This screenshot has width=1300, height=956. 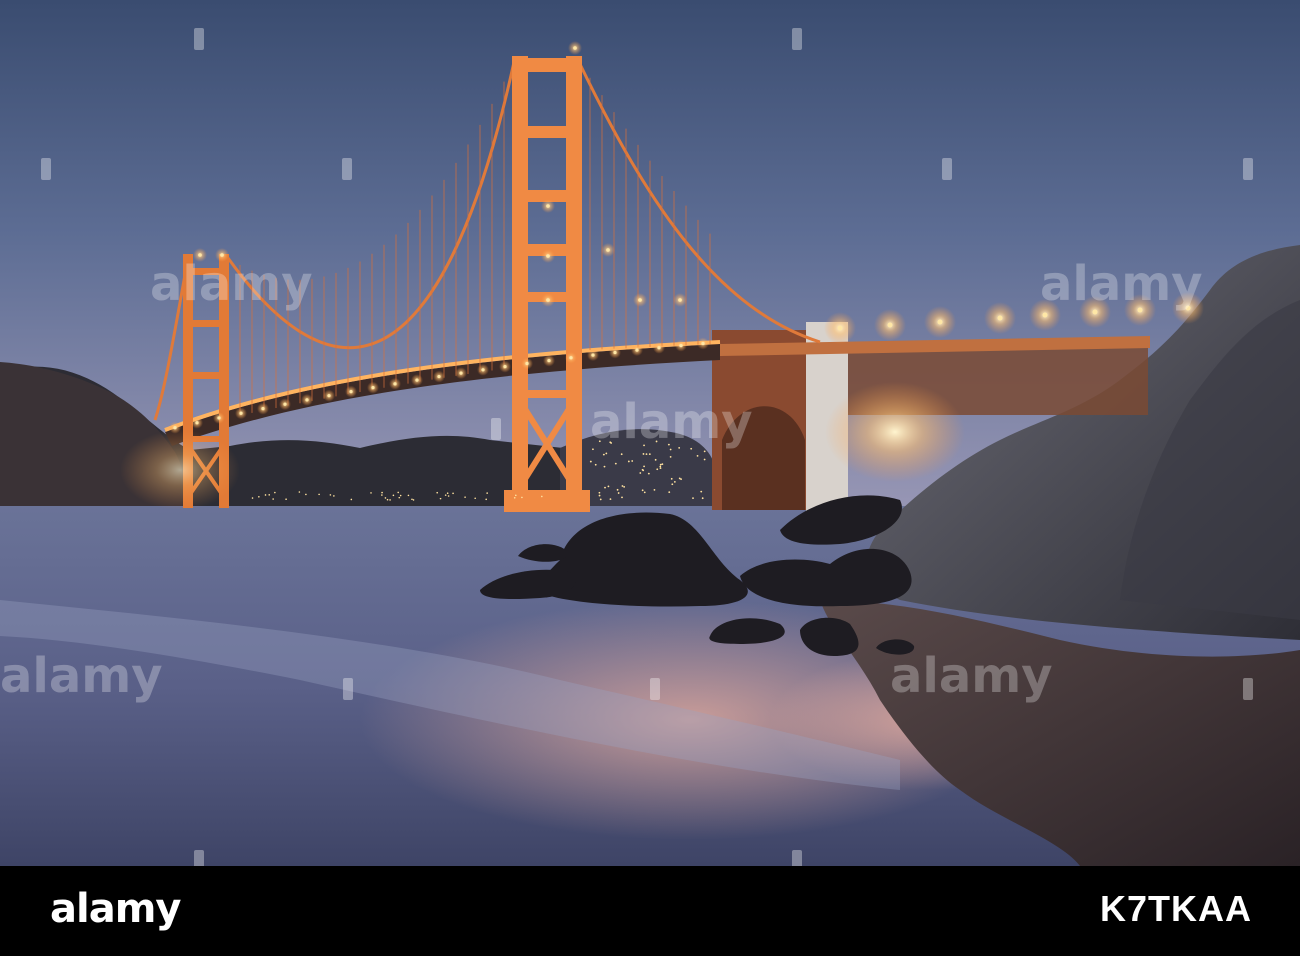 I want to click on fort-glow, so click(x=895, y=432).